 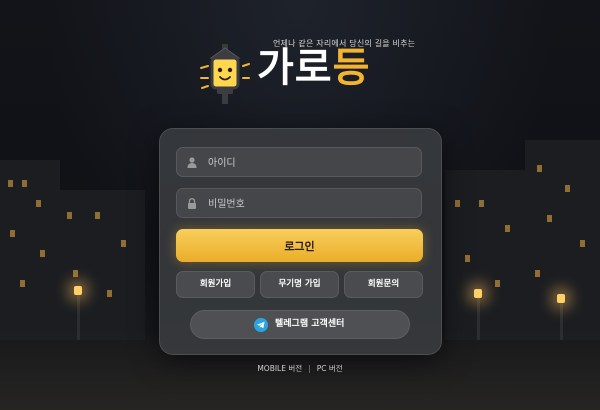 I want to click on lock-icon, so click(x=192, y=203).